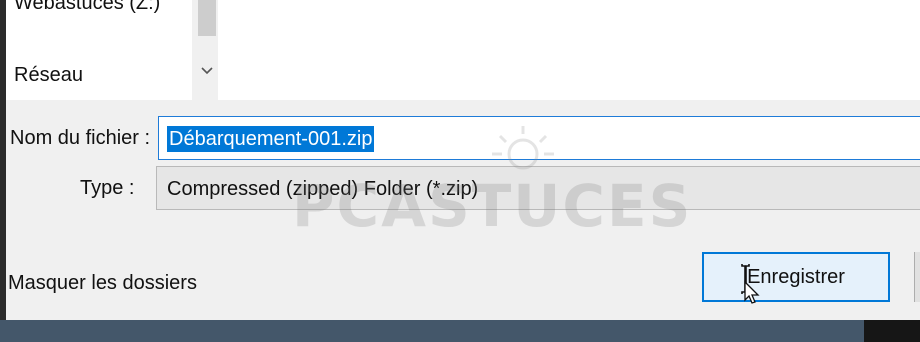 The width and height of the screenshot is (920, 342). I want to click on type-select: Compressed (zipped) Folder (*.zip), so click(538, 188).